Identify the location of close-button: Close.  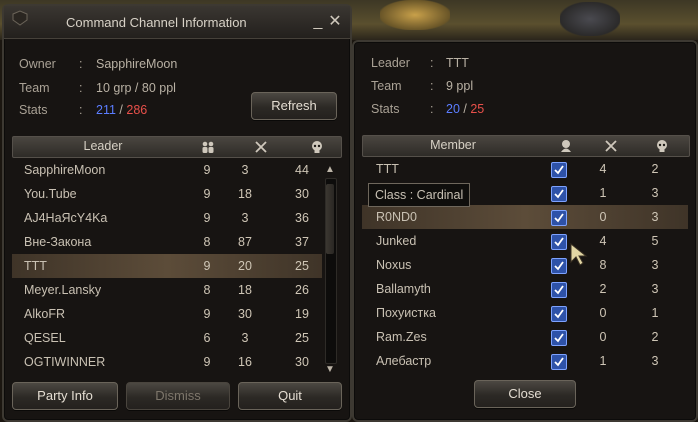
(525, 394).